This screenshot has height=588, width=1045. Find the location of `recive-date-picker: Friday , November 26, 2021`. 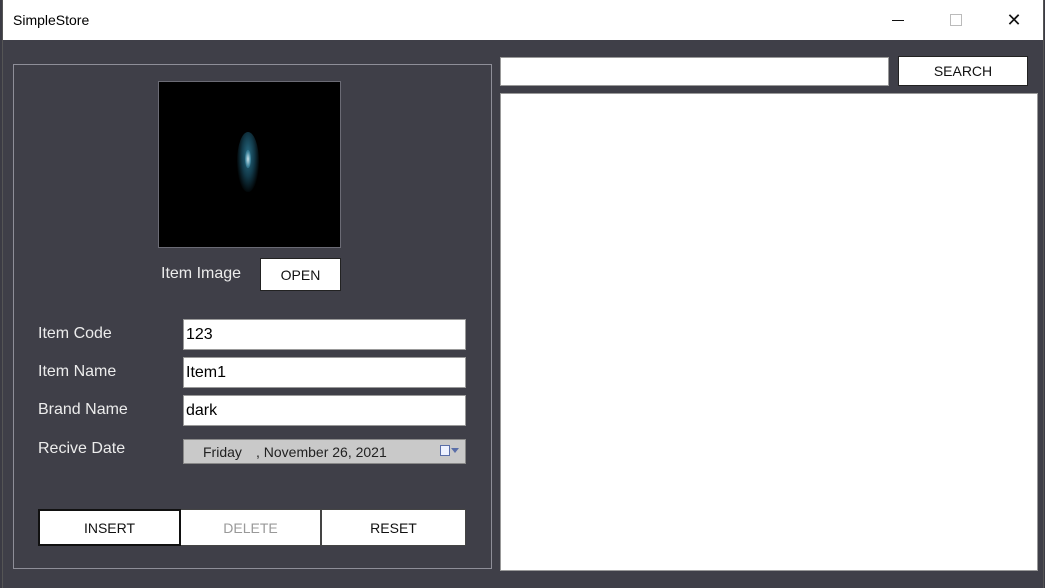

recive-date-picker: Friday , November 26, 2021 is located at coordinates (324, 451).